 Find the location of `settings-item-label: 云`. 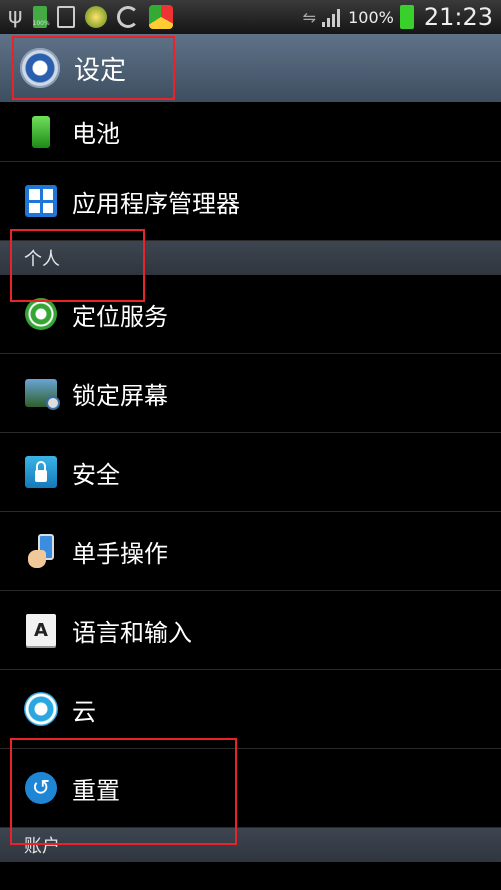

settings-item-label: 云 is located at coordinates (84, 711).